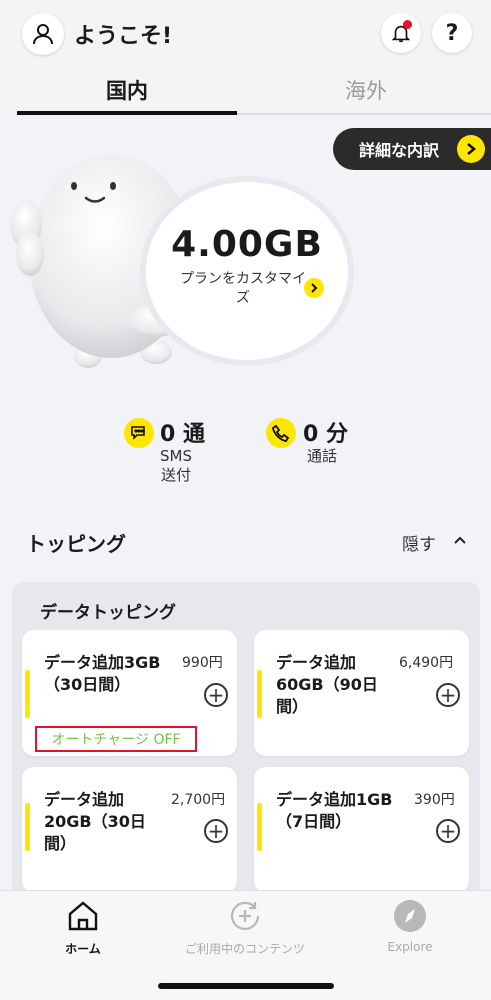  I want to click on topping-name: データ追加1GB （7日間）, so click(334, 810).